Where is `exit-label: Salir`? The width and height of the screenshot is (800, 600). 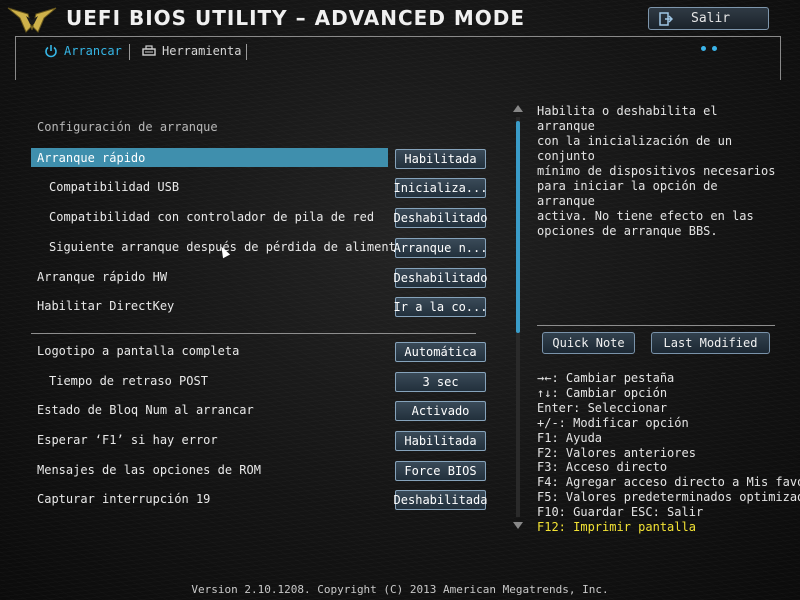
exit-label: Salir is located at coordinates (711, 18).